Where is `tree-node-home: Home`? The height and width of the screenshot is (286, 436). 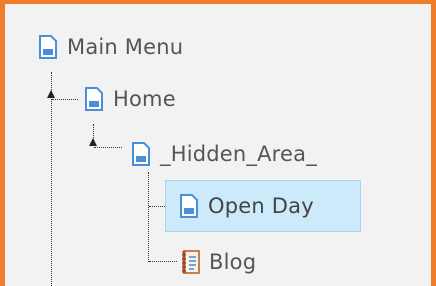
tree-node-home: Home is located at coordinates (130, 99).